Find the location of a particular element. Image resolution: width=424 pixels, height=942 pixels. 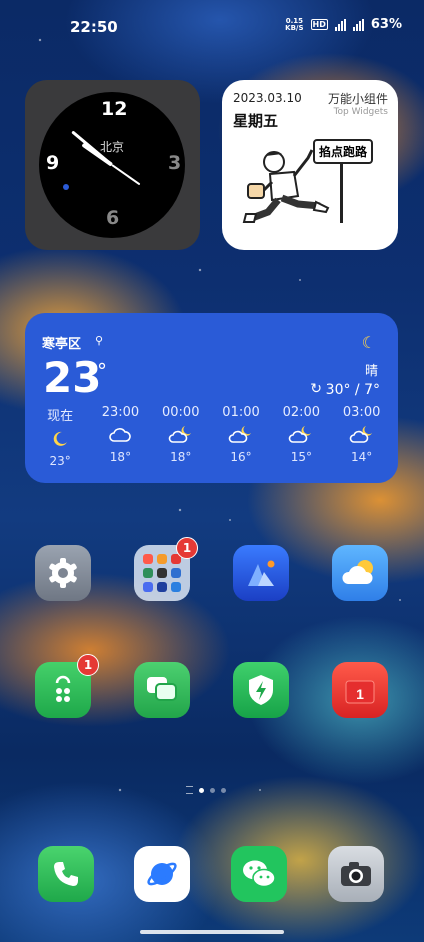

calendar-note-icon: 1 is located at coordinates (360, 692).